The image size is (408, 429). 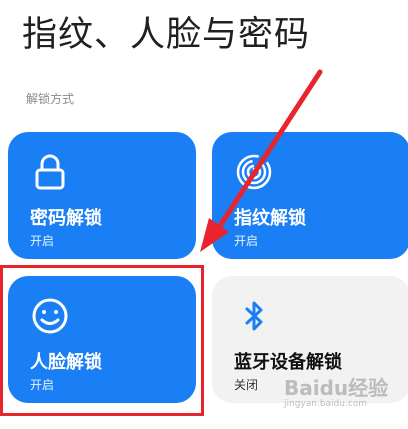 I want to click on bluetooth-unlock-status: 关闭, so click(x=246, y=385).